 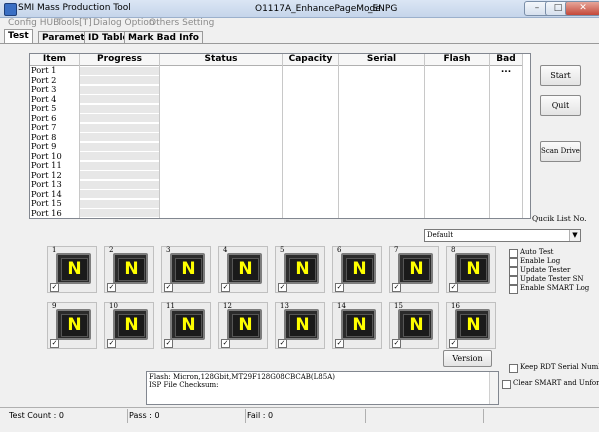 What do you see at coordinates (243, 325) in the screenshot?
I see `drive-tile-12: 12 N ✓` at bounding box center [243, 325].